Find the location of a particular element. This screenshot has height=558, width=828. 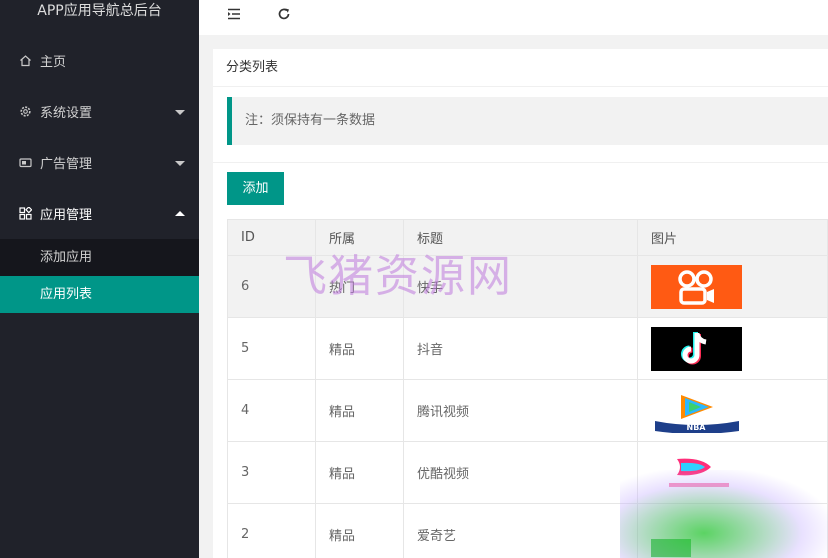

sidebar-subitem-app-list: 应用列表 is located at coordinates (99, 294).